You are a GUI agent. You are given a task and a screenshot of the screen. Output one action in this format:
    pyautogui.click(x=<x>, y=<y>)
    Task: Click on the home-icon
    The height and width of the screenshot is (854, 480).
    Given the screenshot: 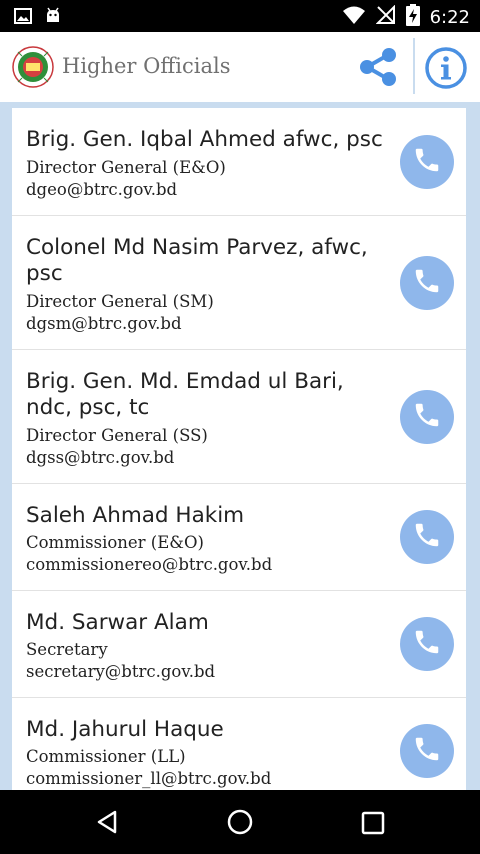 What is the action you would take?
    pyautogui.click(x=240, y=824)
    